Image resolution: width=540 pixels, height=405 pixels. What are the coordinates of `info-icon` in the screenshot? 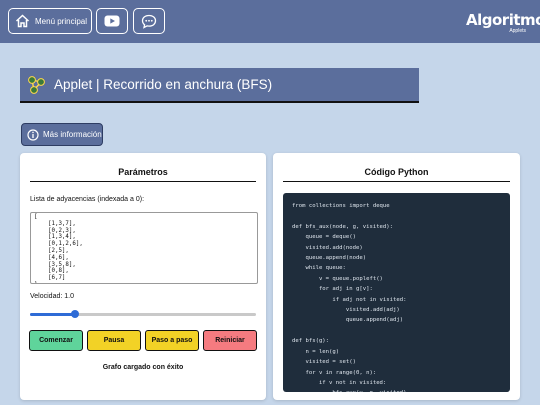 It's located at (33, 134).